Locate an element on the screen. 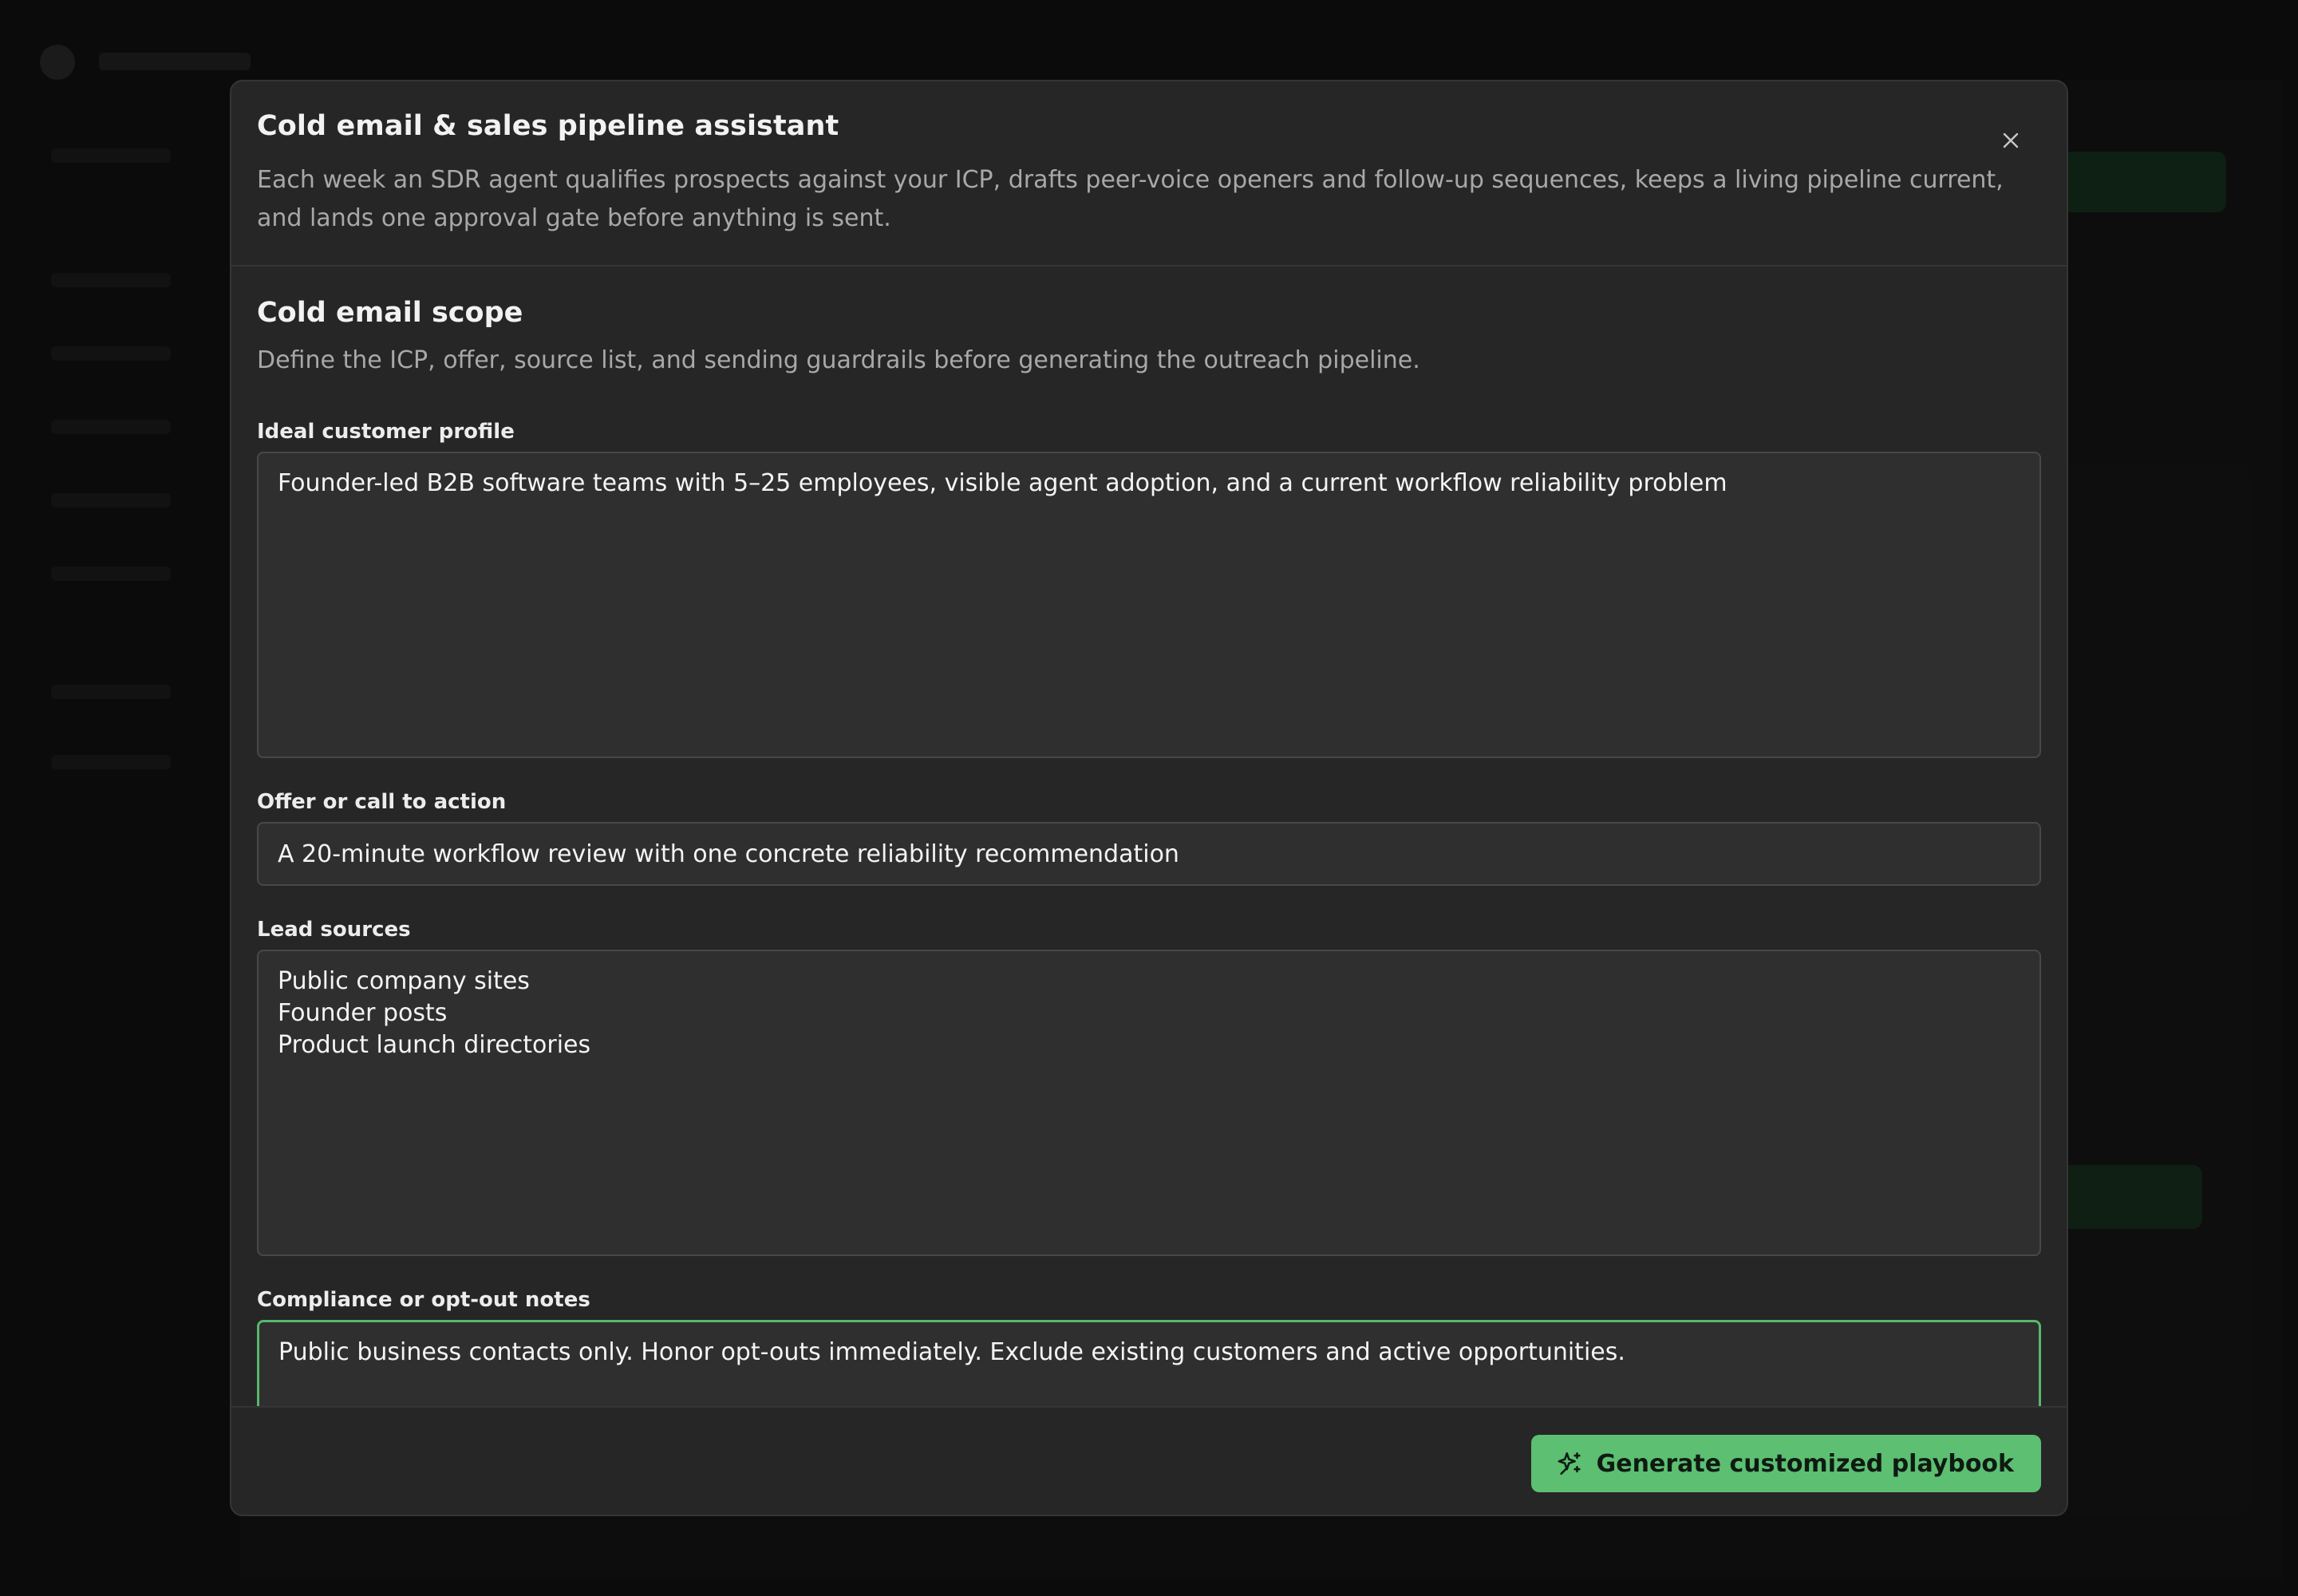 The width and height of the screenshot is (2298, 1596). offer-input is located at coordinates (1149, 854).